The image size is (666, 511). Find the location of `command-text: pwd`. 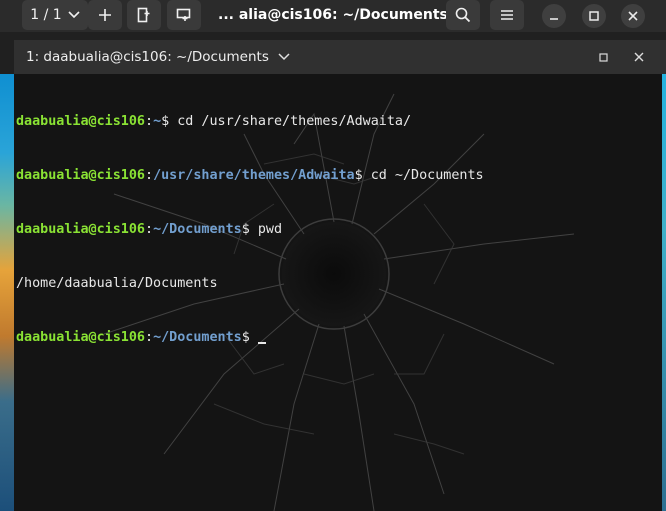

command-text: pwd is located at coordinates (270, 229).